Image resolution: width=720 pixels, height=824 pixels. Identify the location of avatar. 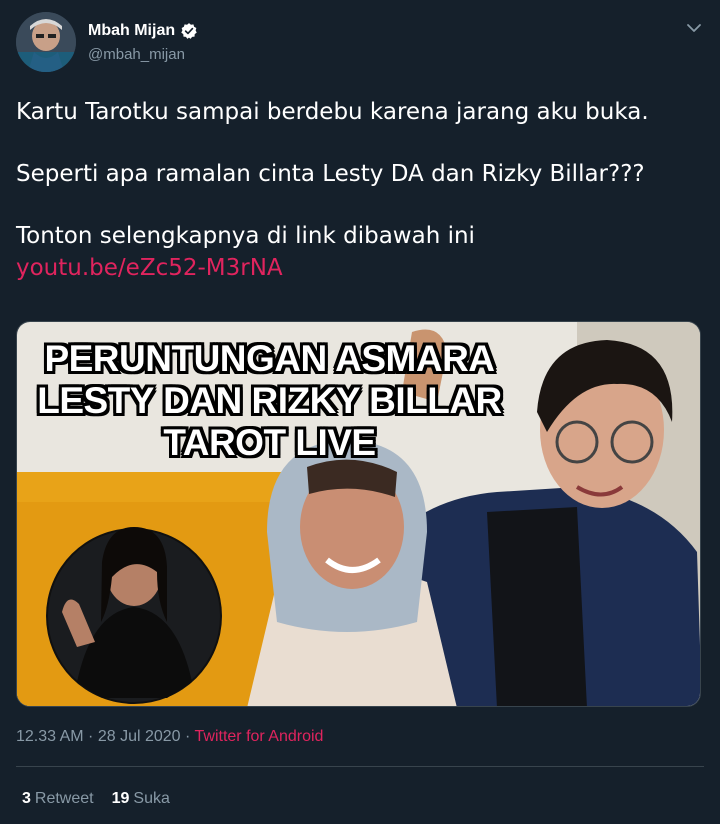
(46, 42).